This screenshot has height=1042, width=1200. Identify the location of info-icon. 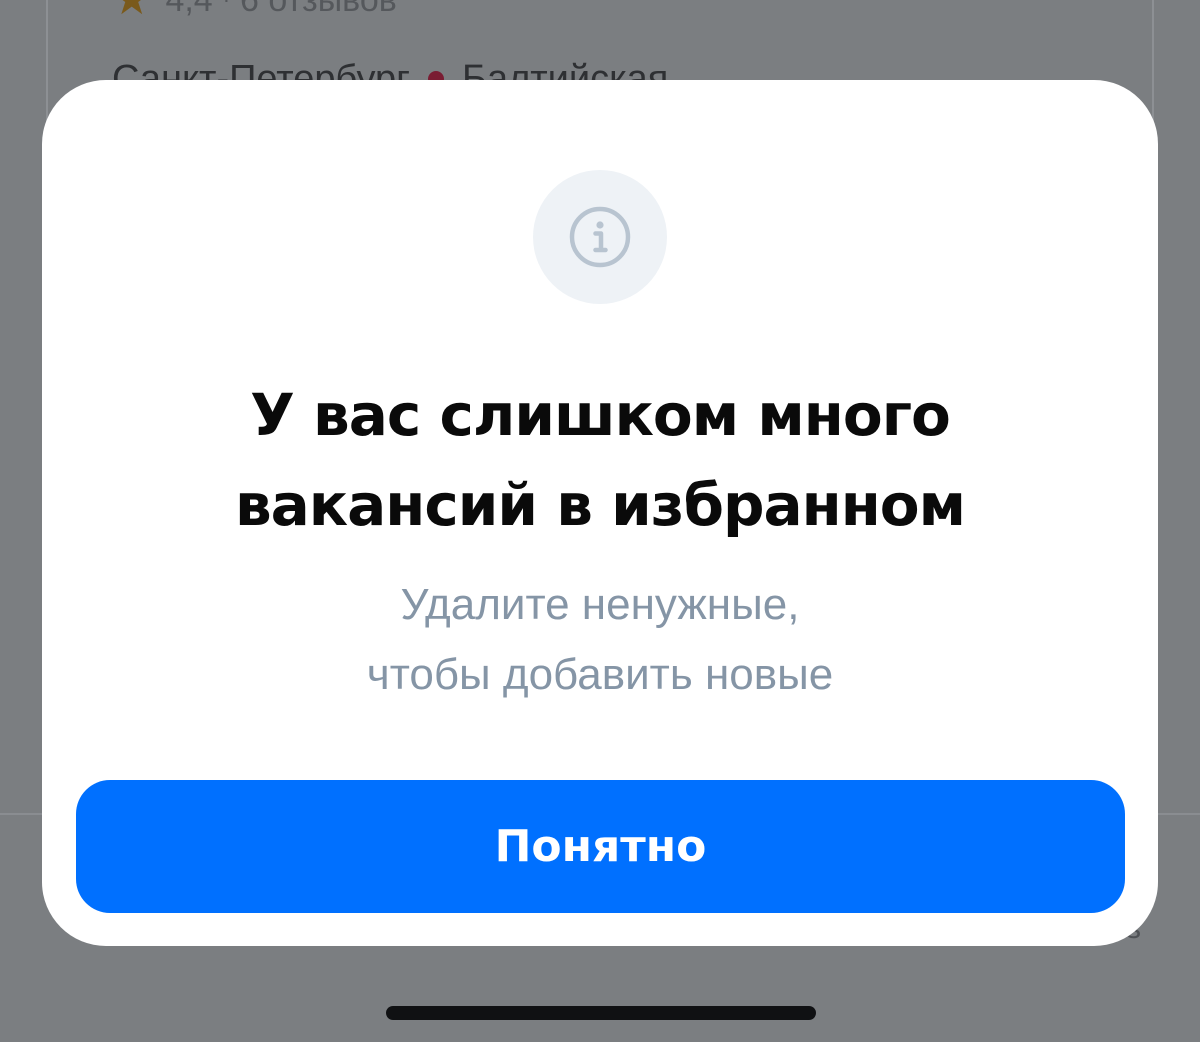
(600, 237).